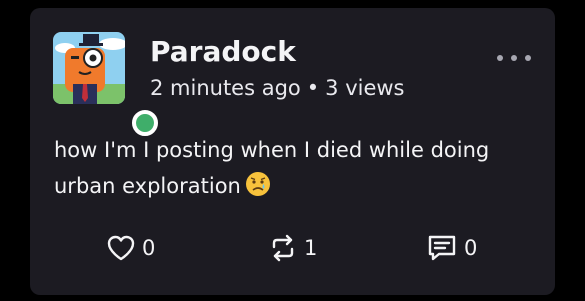 The image size is (585, 301). Describe the element at coordinates (149, 248) in the screenshot. I see `like-count: 0` at that location.